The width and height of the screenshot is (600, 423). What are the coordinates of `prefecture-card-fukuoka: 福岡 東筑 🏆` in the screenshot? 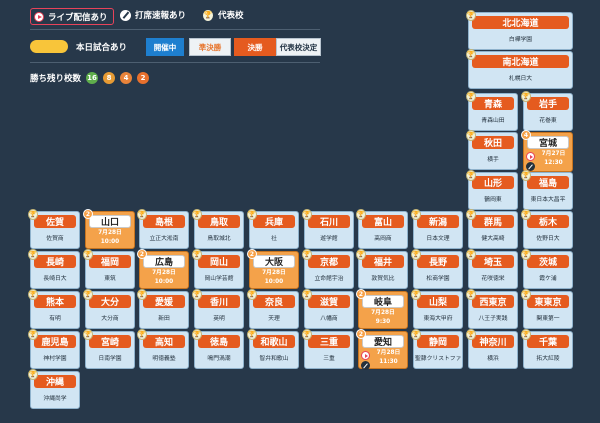 It's located at (109, 269).